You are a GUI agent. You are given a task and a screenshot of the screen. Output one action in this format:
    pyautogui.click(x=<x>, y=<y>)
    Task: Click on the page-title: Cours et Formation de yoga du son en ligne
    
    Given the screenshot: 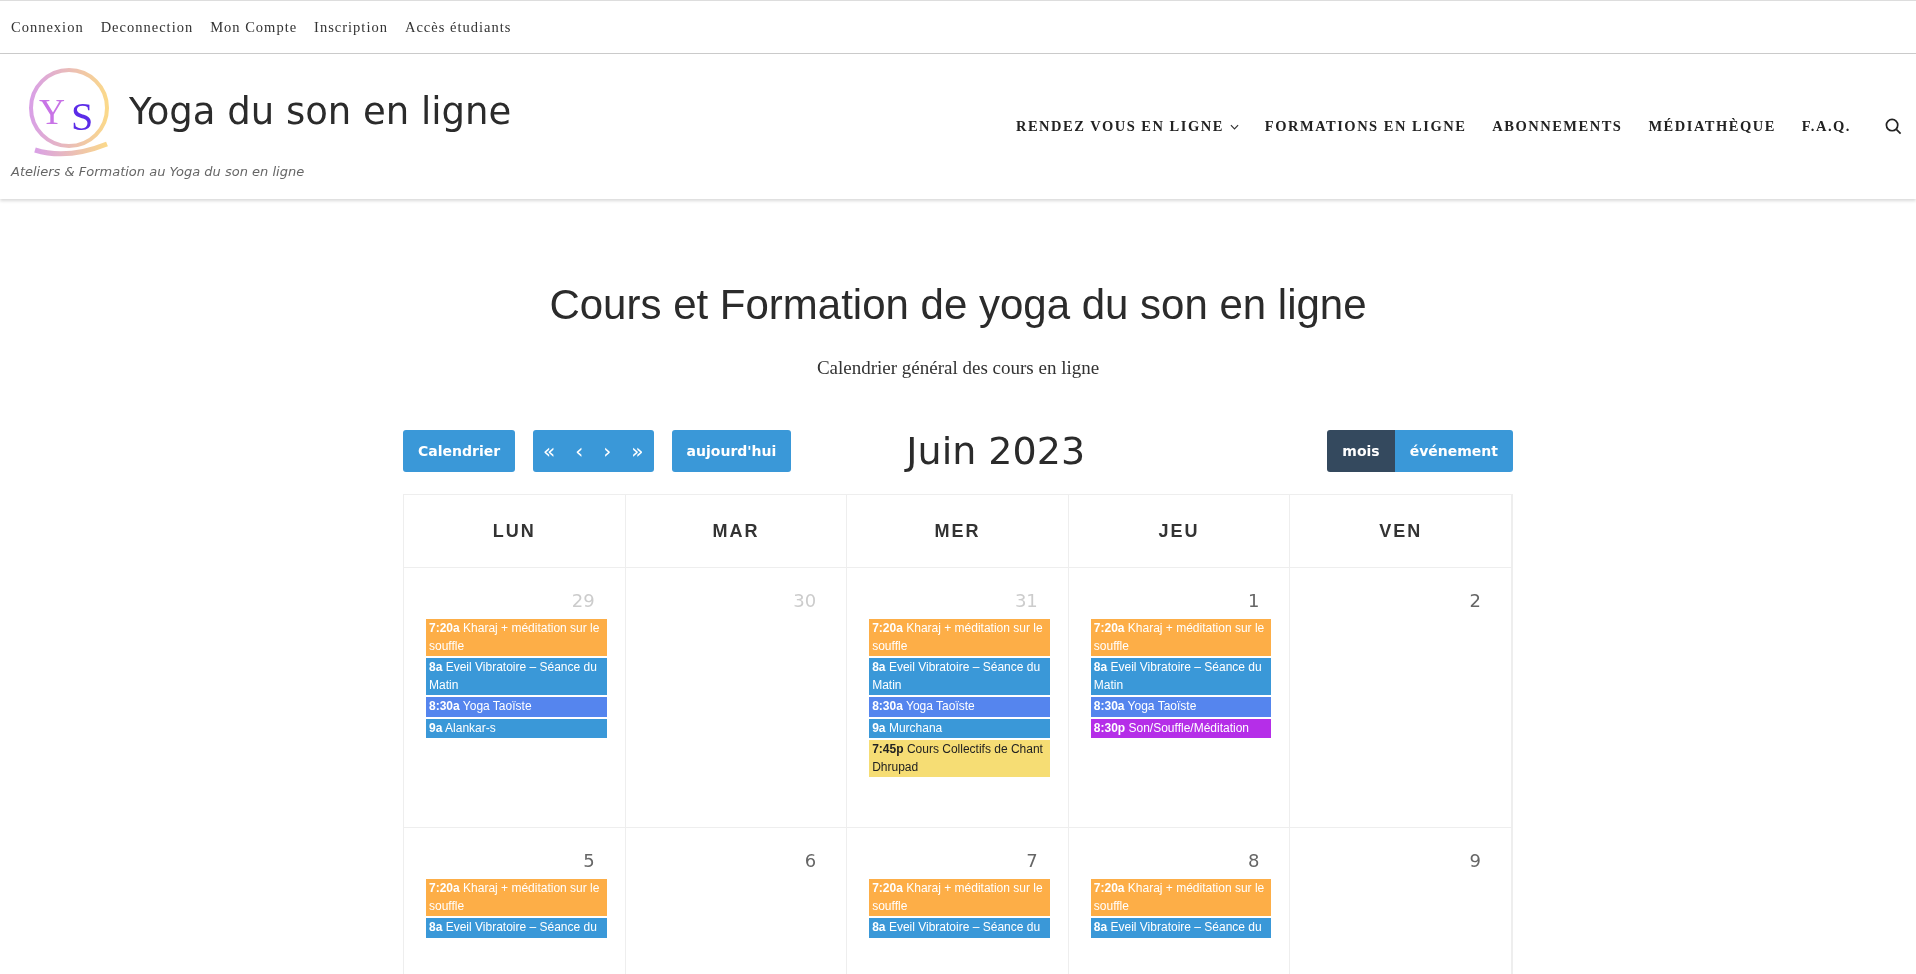 What is the action you would take?
    pyautogui.click(x=958, y=305)
    